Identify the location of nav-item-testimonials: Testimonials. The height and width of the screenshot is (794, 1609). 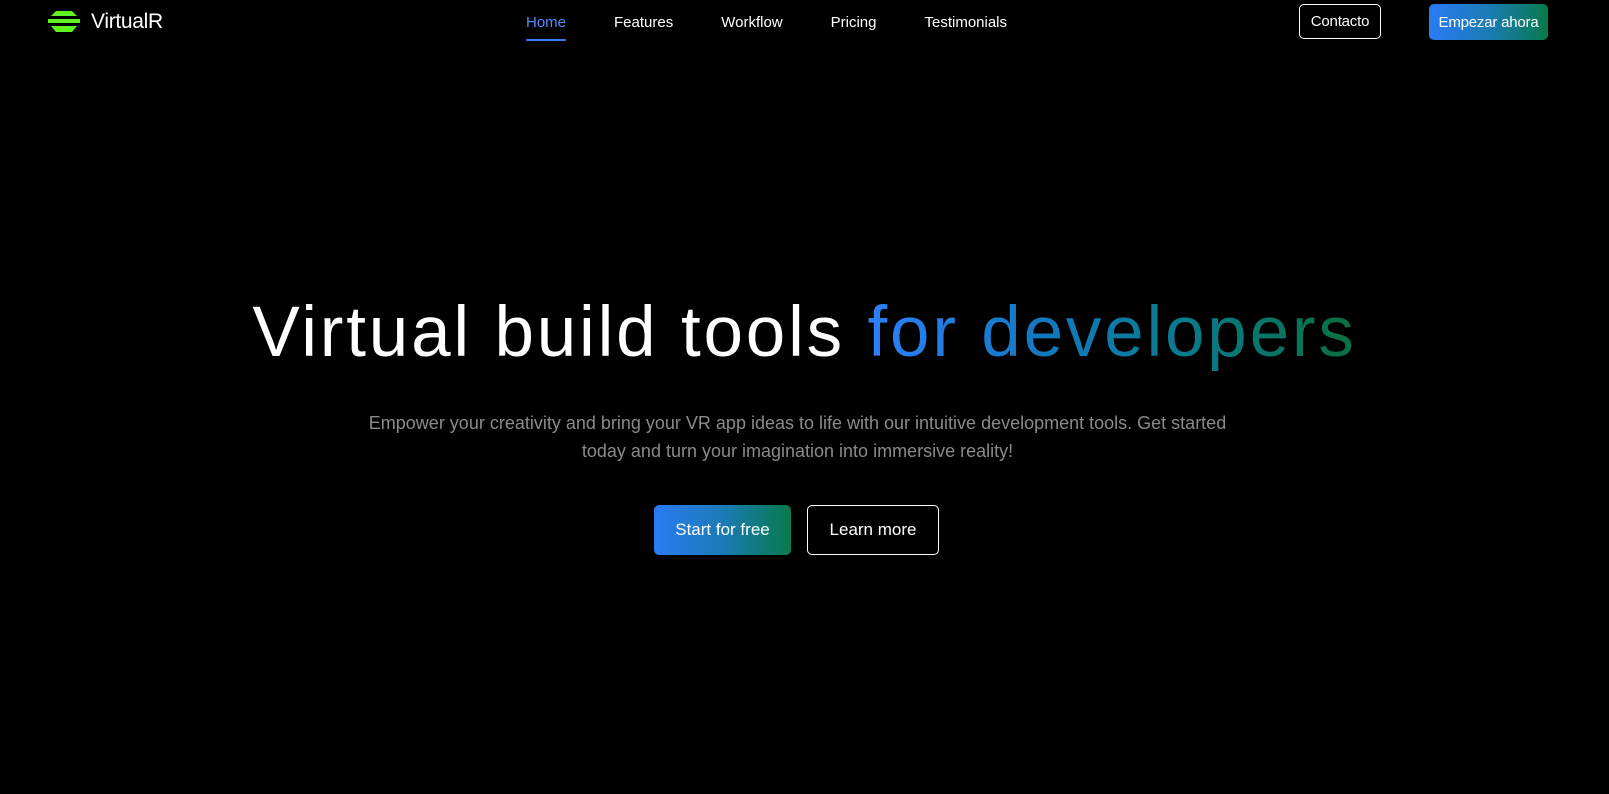
(965, 21).